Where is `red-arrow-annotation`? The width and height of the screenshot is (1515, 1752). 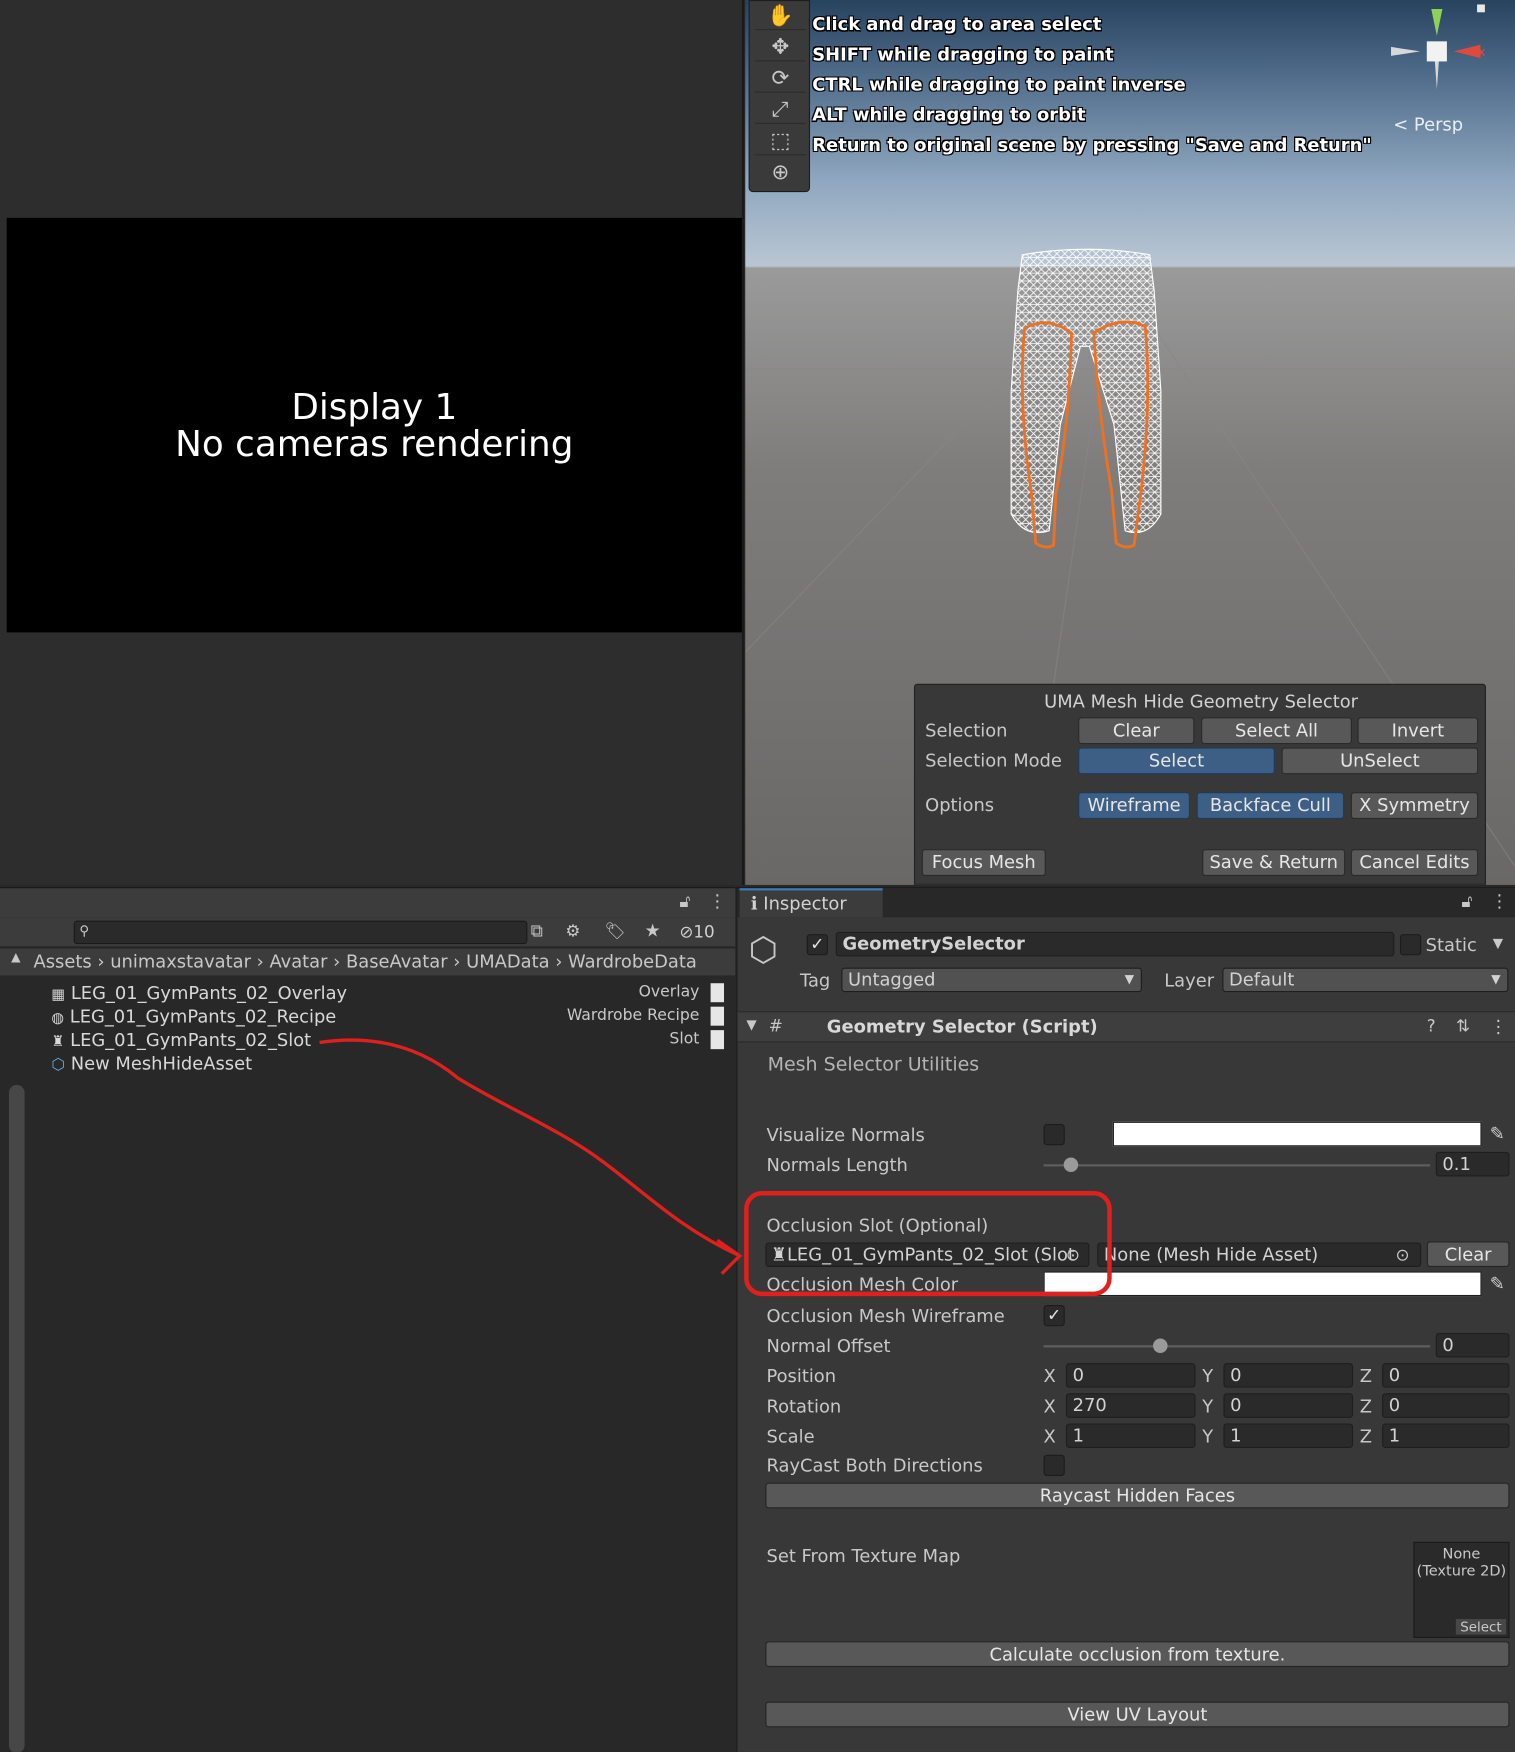 red-arrow-annotation is located at coordinates (715, 1167).